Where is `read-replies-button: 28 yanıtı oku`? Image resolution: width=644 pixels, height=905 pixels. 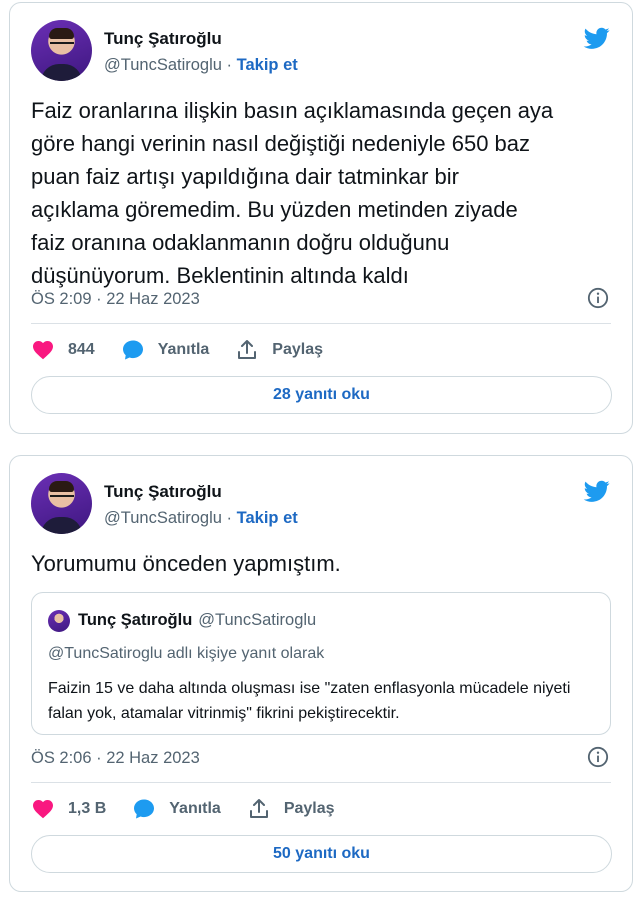 read-replies-button: 28 yanıtı oku is located at coordinates (321, 395).